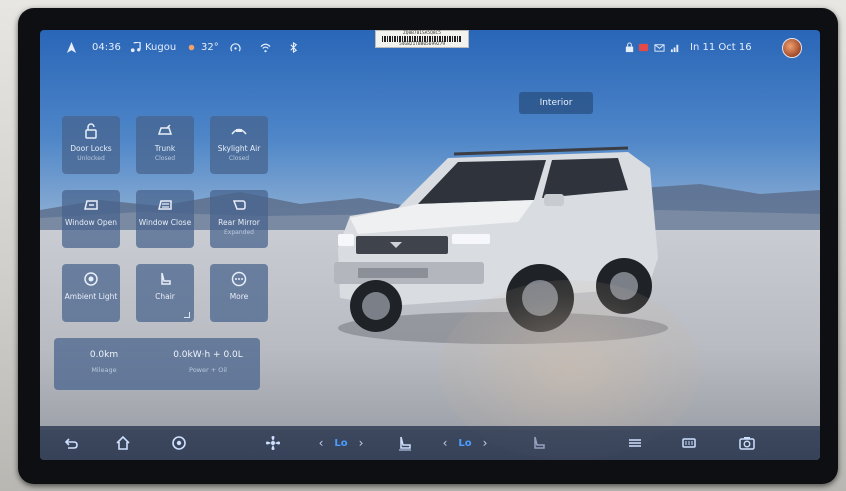 This screenshot has width=846, height=491. Describe the element at coordinates (430, 443) in the screenshot. I see `bottom-dock: ‹ Lo › ‹ Lo ›` at that location.